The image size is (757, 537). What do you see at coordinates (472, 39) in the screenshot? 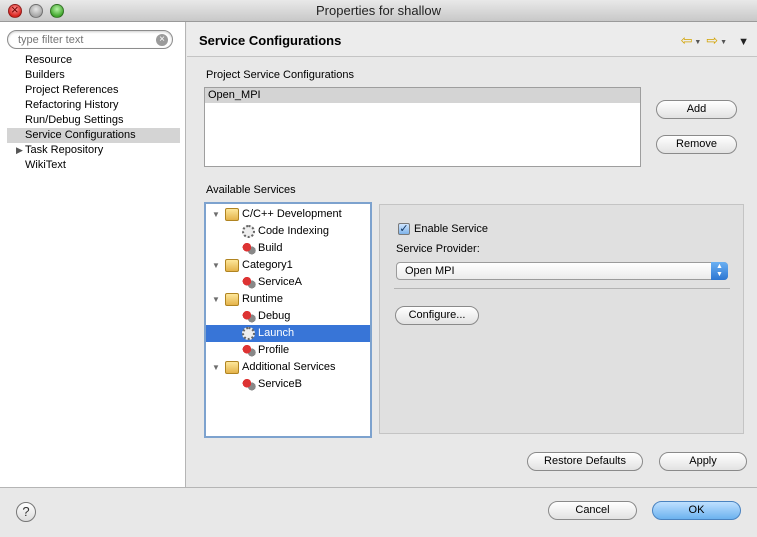
I see `page-header: Service Configurations ⇦ ▼ ⇨ ▼ ▼` at bounding box center [472, 39].